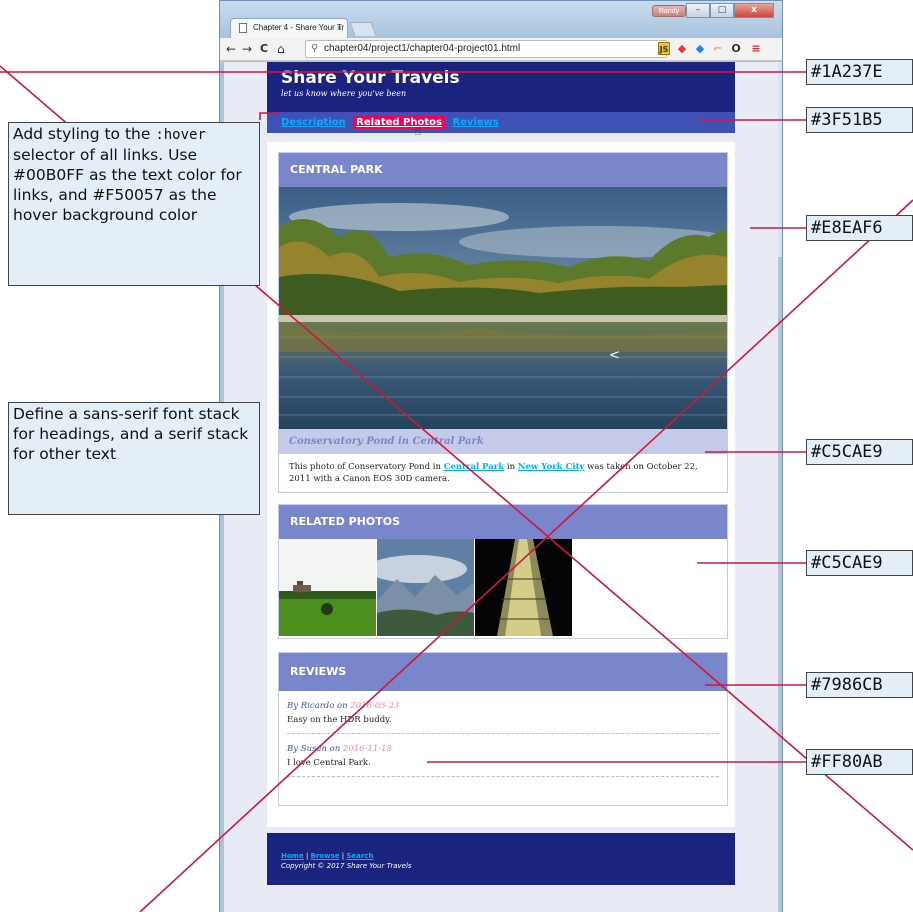 The width and height of the screenshot is (913, 912). Describe the element at coordinates (669, 11) in the screenshot. I see `user-profile-button: Randy` at that location.